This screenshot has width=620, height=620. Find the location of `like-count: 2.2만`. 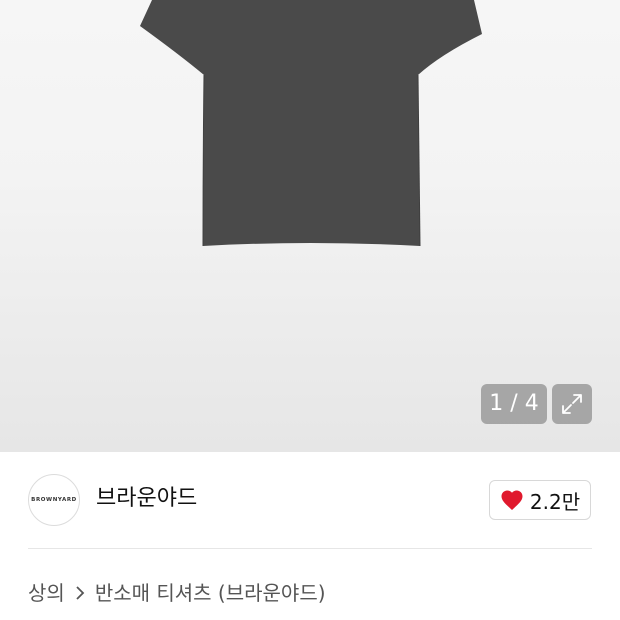

like-count: 2.2만 is located at coordinates (555, 501).